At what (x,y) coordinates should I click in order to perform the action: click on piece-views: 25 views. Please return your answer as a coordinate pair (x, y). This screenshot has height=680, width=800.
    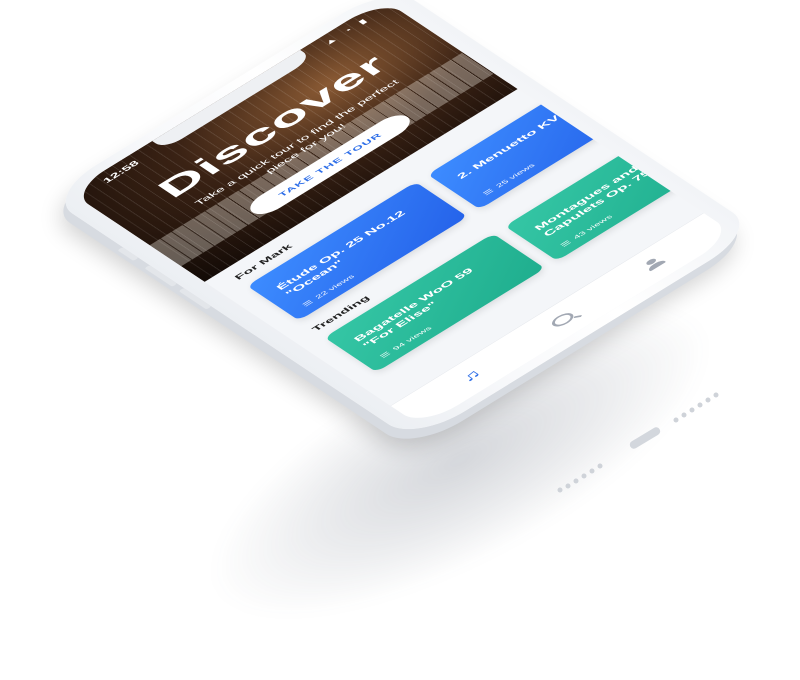
    Looking at the image, I should click on (515, 175).